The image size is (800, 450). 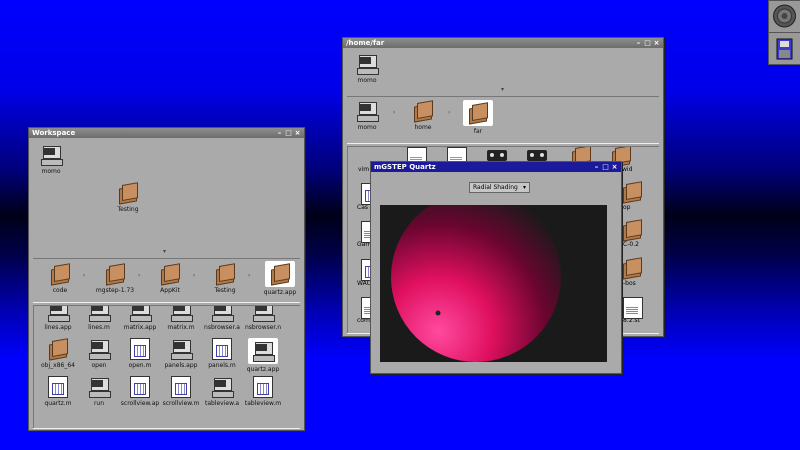 I want to click on file-item: lines.m, so click(x=99, y=318).